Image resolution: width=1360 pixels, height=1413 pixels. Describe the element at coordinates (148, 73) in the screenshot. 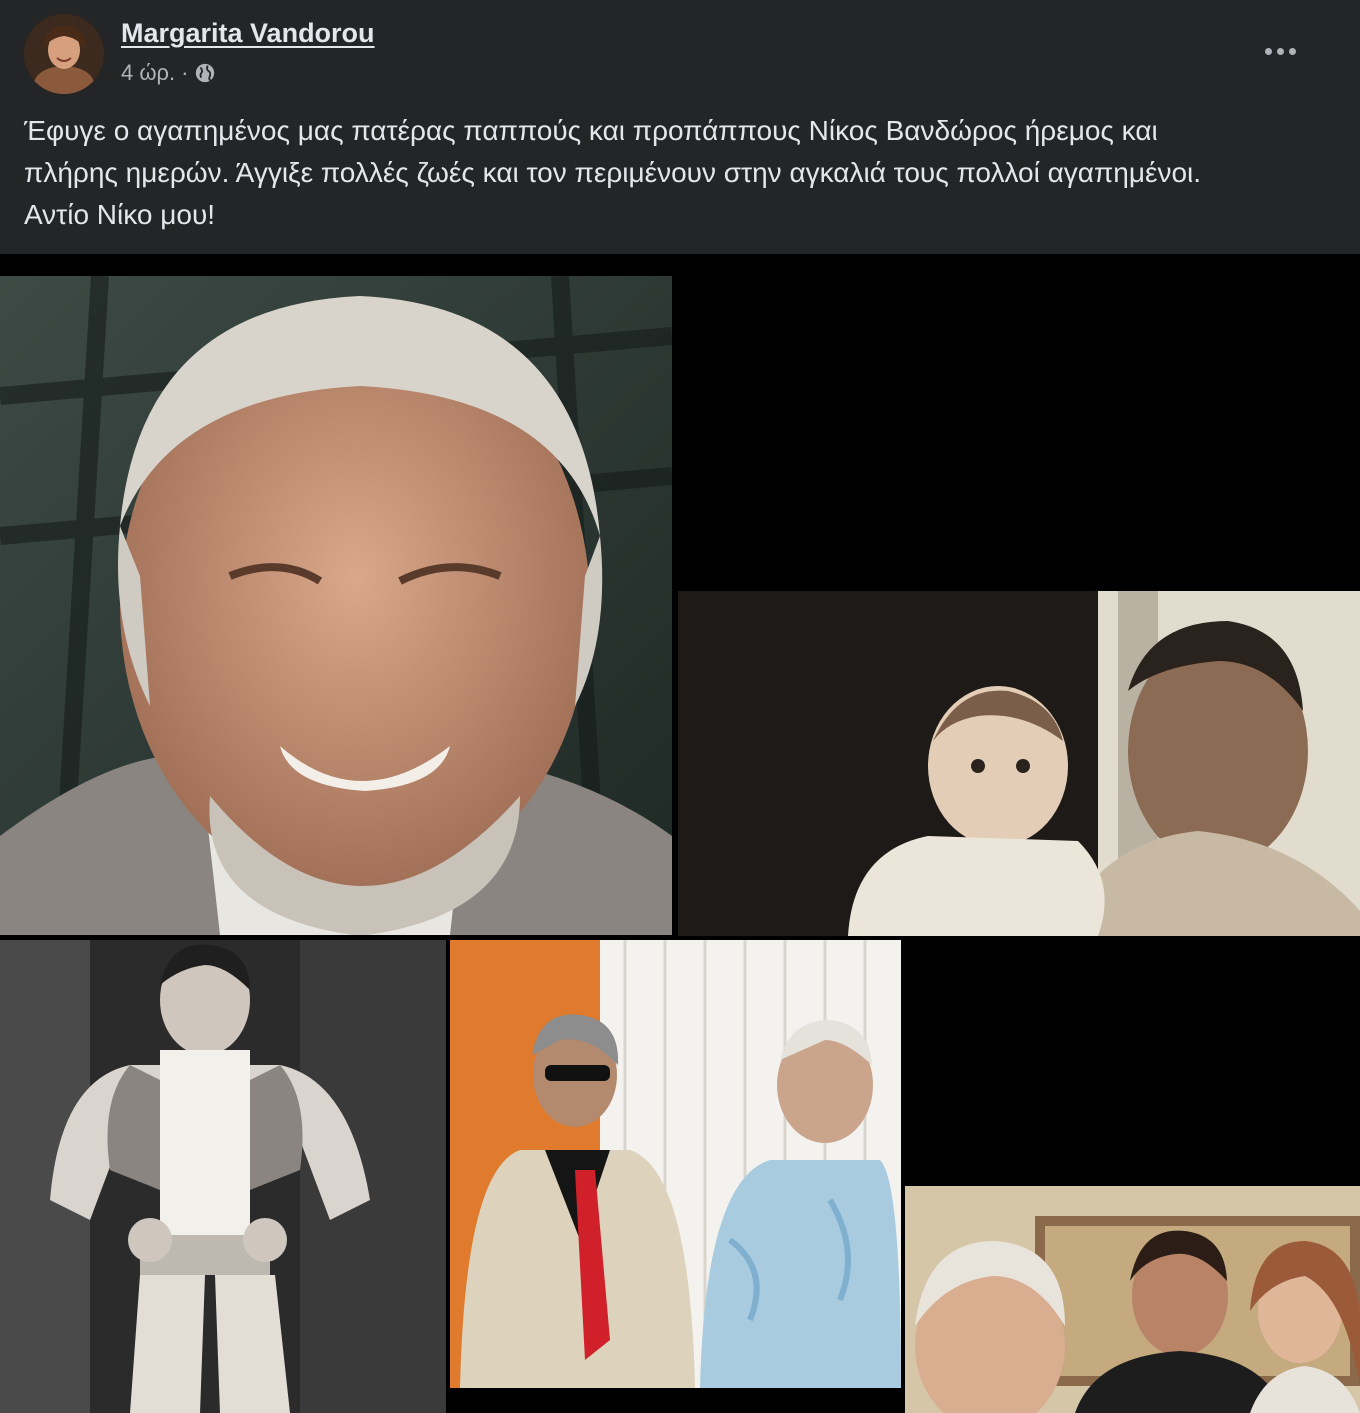

I see `post-timestamp: 4 ώρ.` at that location.